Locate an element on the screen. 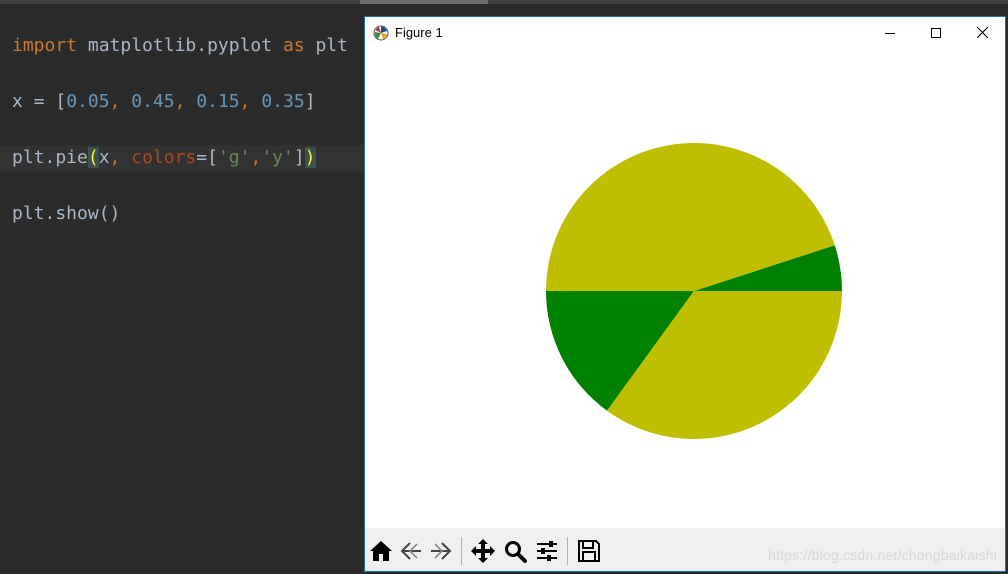 The width and height of the screenshot is (1008, 574). code-line-1: import matplotlib.pyplot as plt is located at coordinates (180, 46).